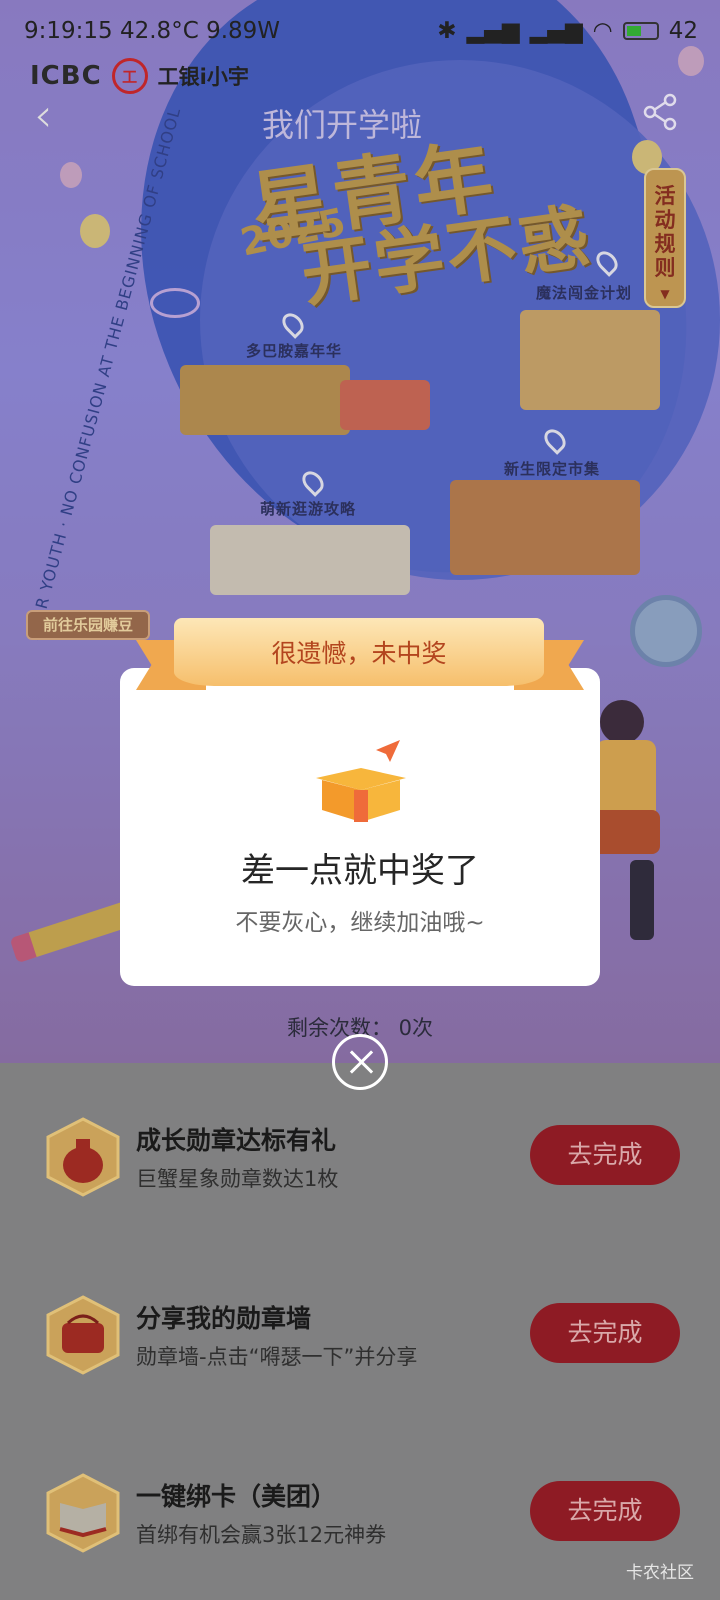  Describe the element at coordinates (243, 31) in the screenshot. I see `status-power: 9.89W` at that location.